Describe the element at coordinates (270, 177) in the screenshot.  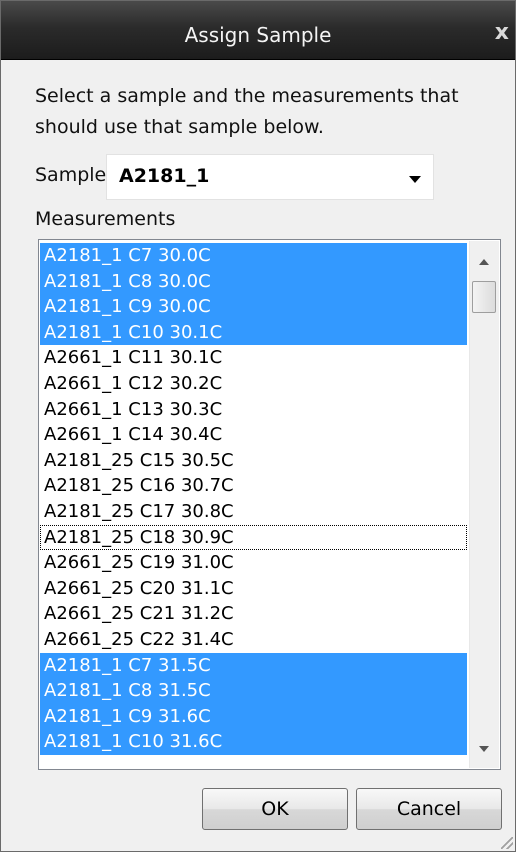
I see `sample-dropdown: A2181_1` at that location.